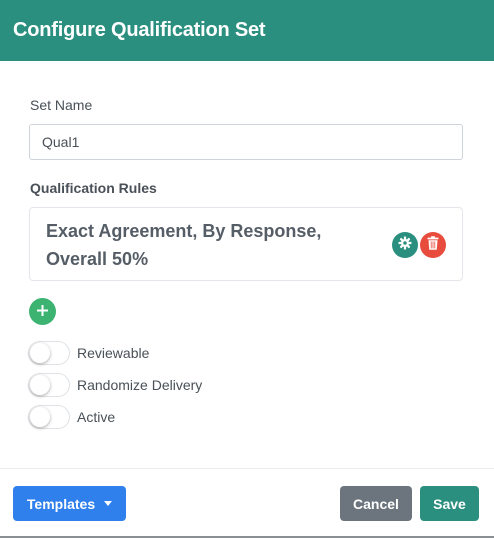 This screenshot has width=494, height=538. Describe the element at coordinates (376, 503) in the screenshot. I see `cancel-button: Cancel` at that location.